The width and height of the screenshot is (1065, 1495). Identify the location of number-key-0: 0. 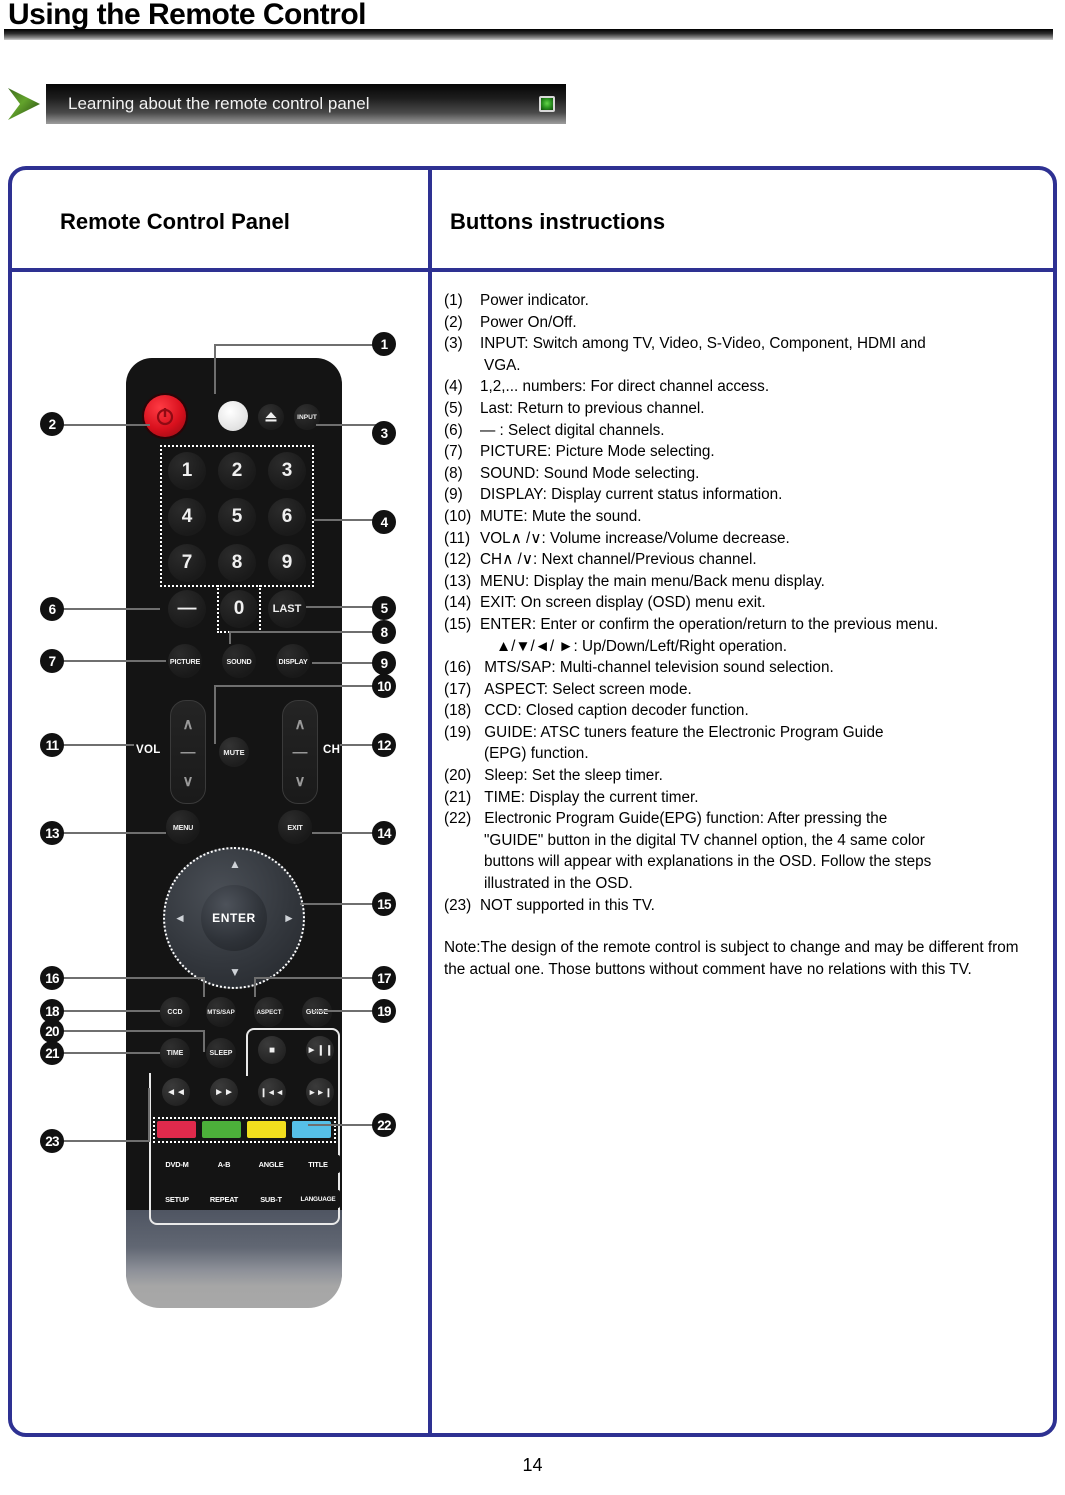
(239, 609).